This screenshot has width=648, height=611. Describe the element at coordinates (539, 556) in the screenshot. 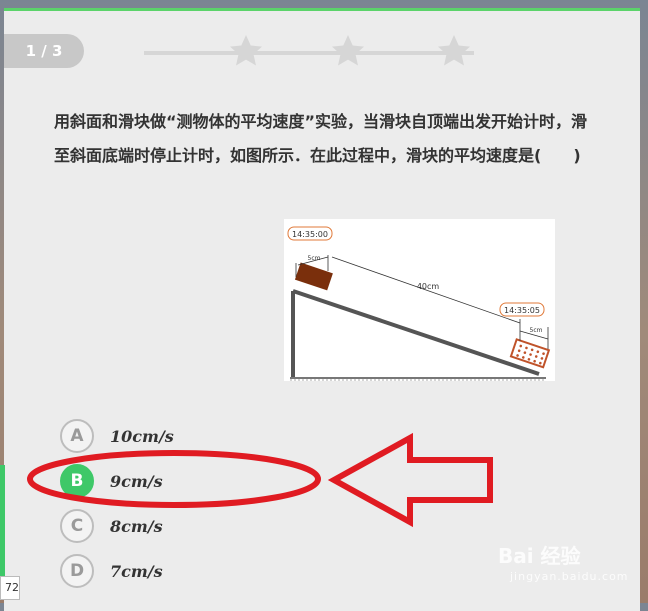

I see `watermark-brand: Bai 经验` at that location.